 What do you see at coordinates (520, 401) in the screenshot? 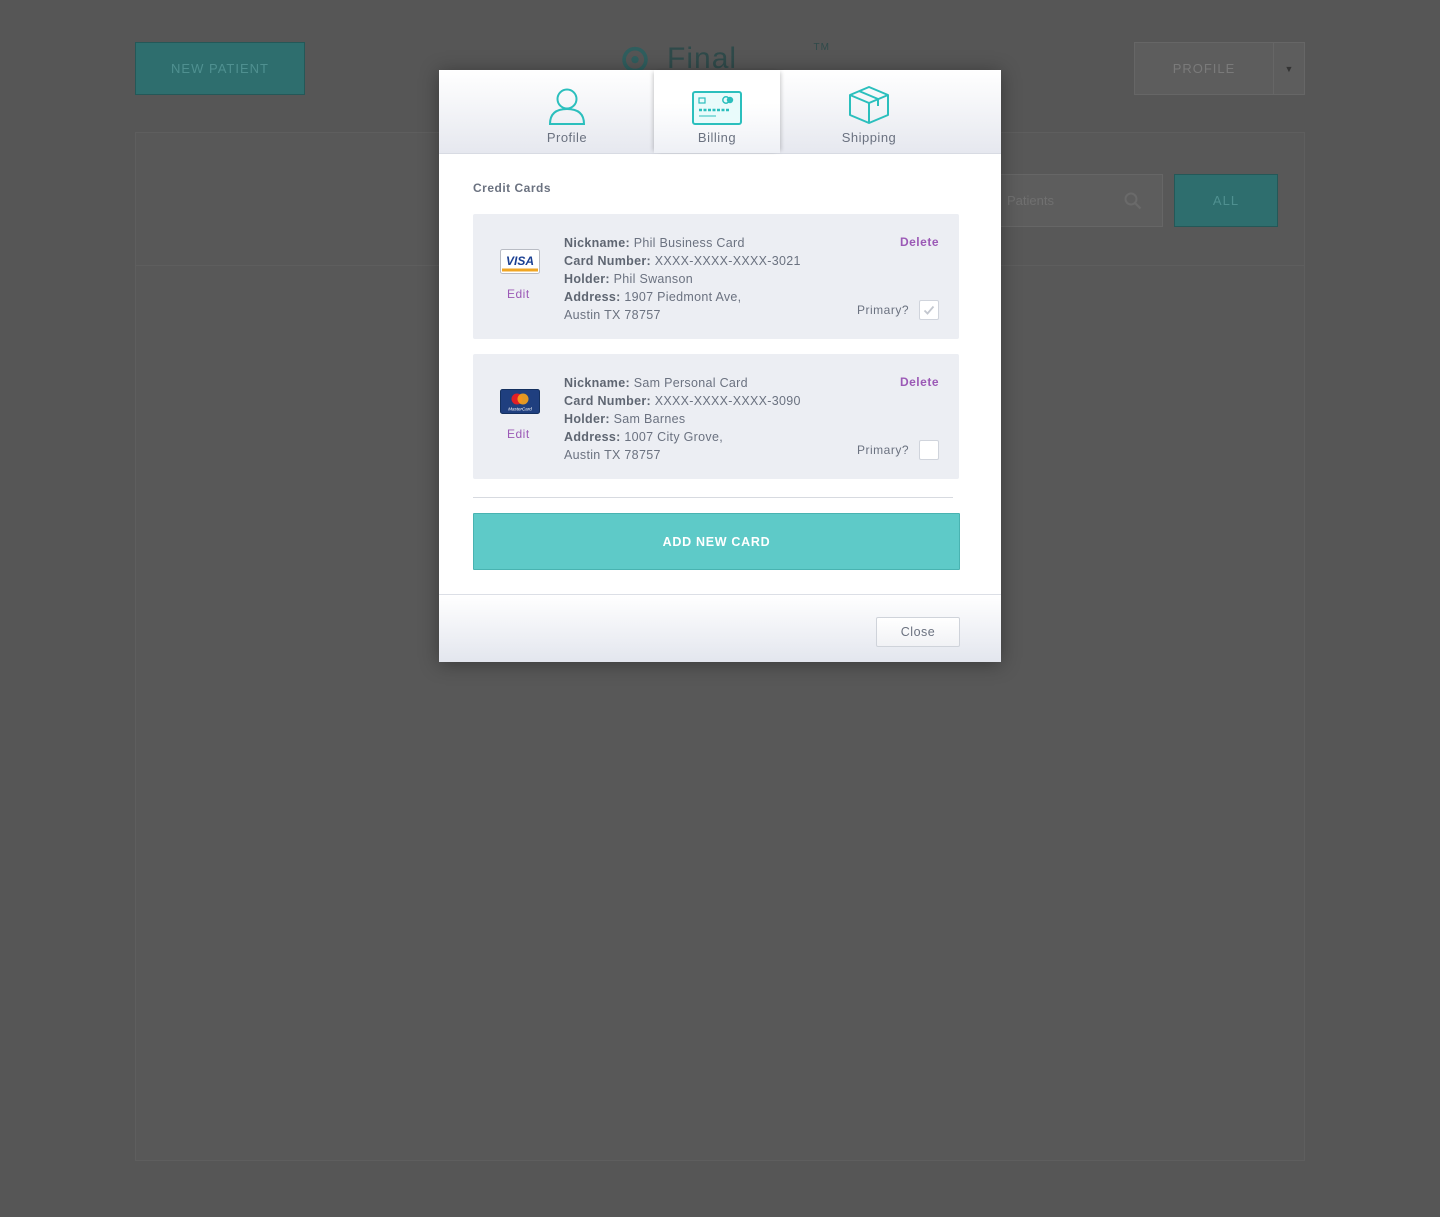
I see `mastercard-logo-icon: MasterCard` at bounding box center [520, 401].